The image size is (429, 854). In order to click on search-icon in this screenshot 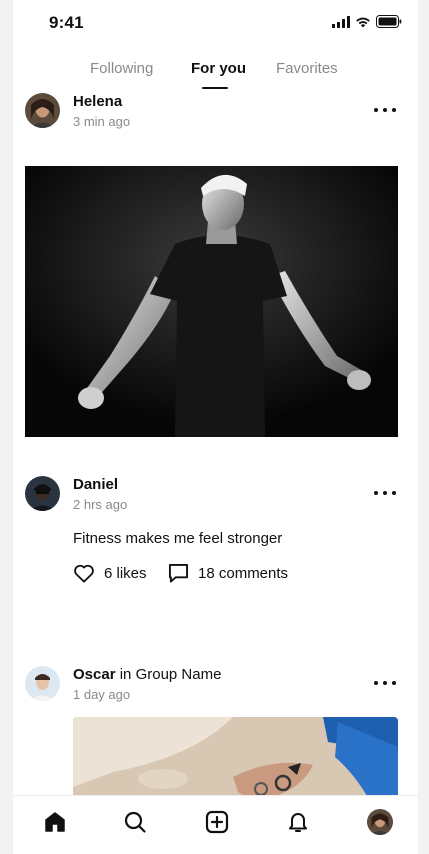, I will do `click(135, 822)`.